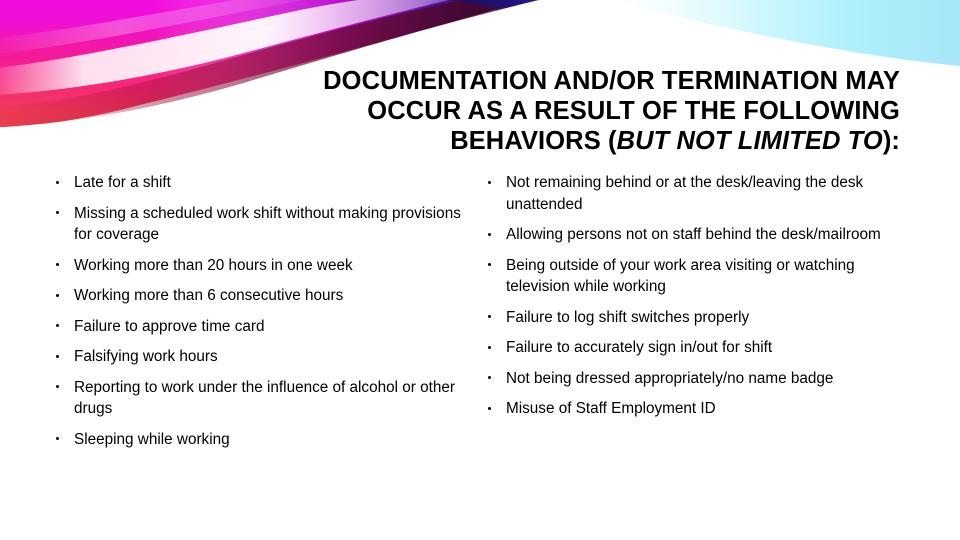  I want to click on list-item: Failure to log shift switches properly, so click(696, 318).